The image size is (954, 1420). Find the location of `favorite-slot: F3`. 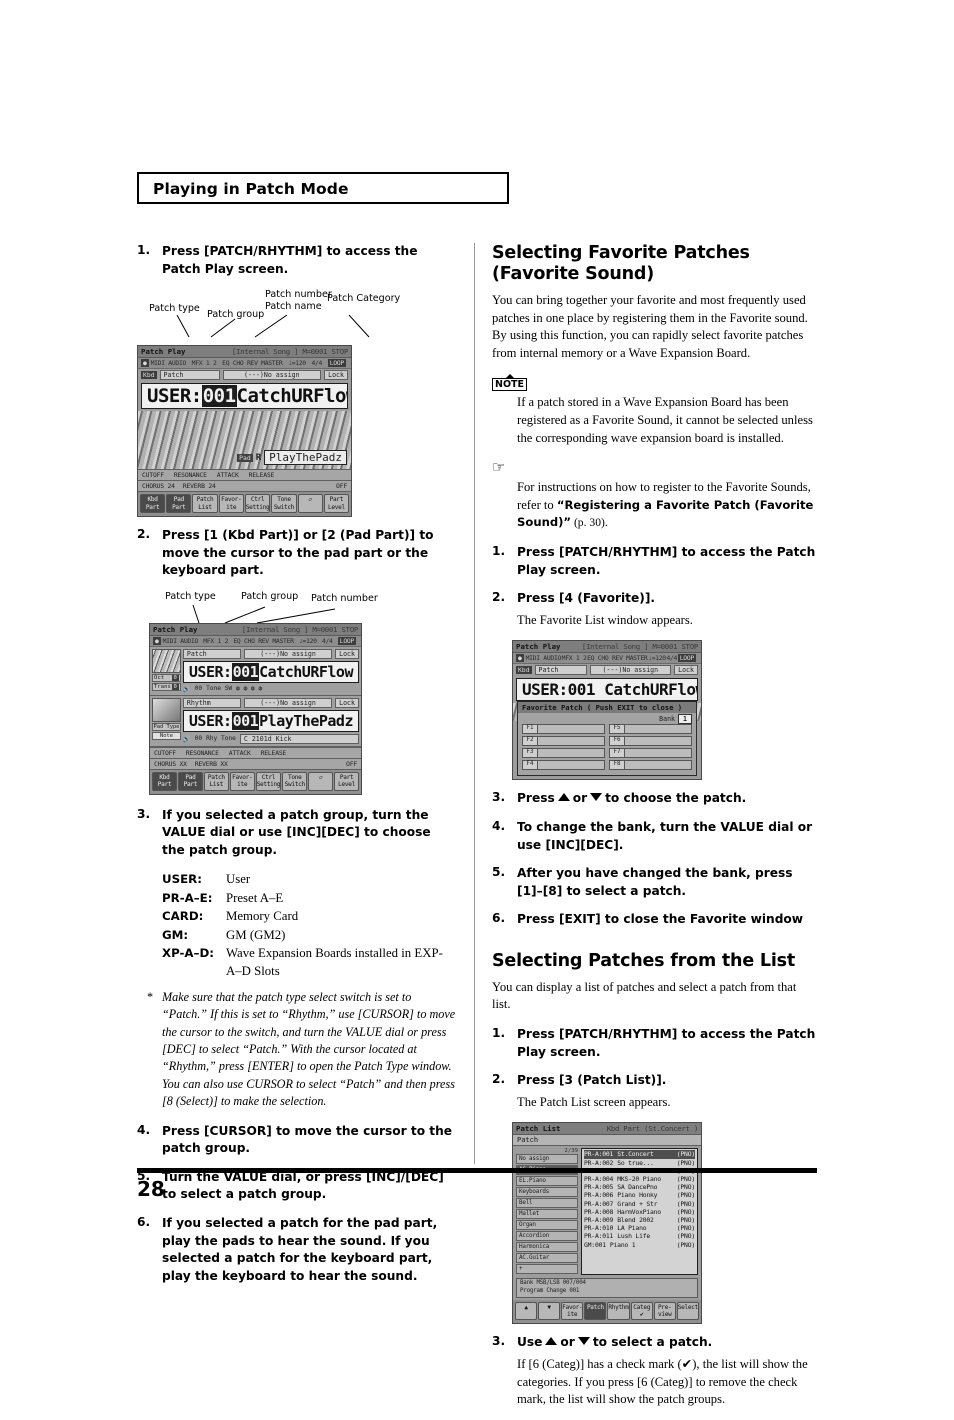

favorite-slot: F3 is located at coordinates (563, 753).